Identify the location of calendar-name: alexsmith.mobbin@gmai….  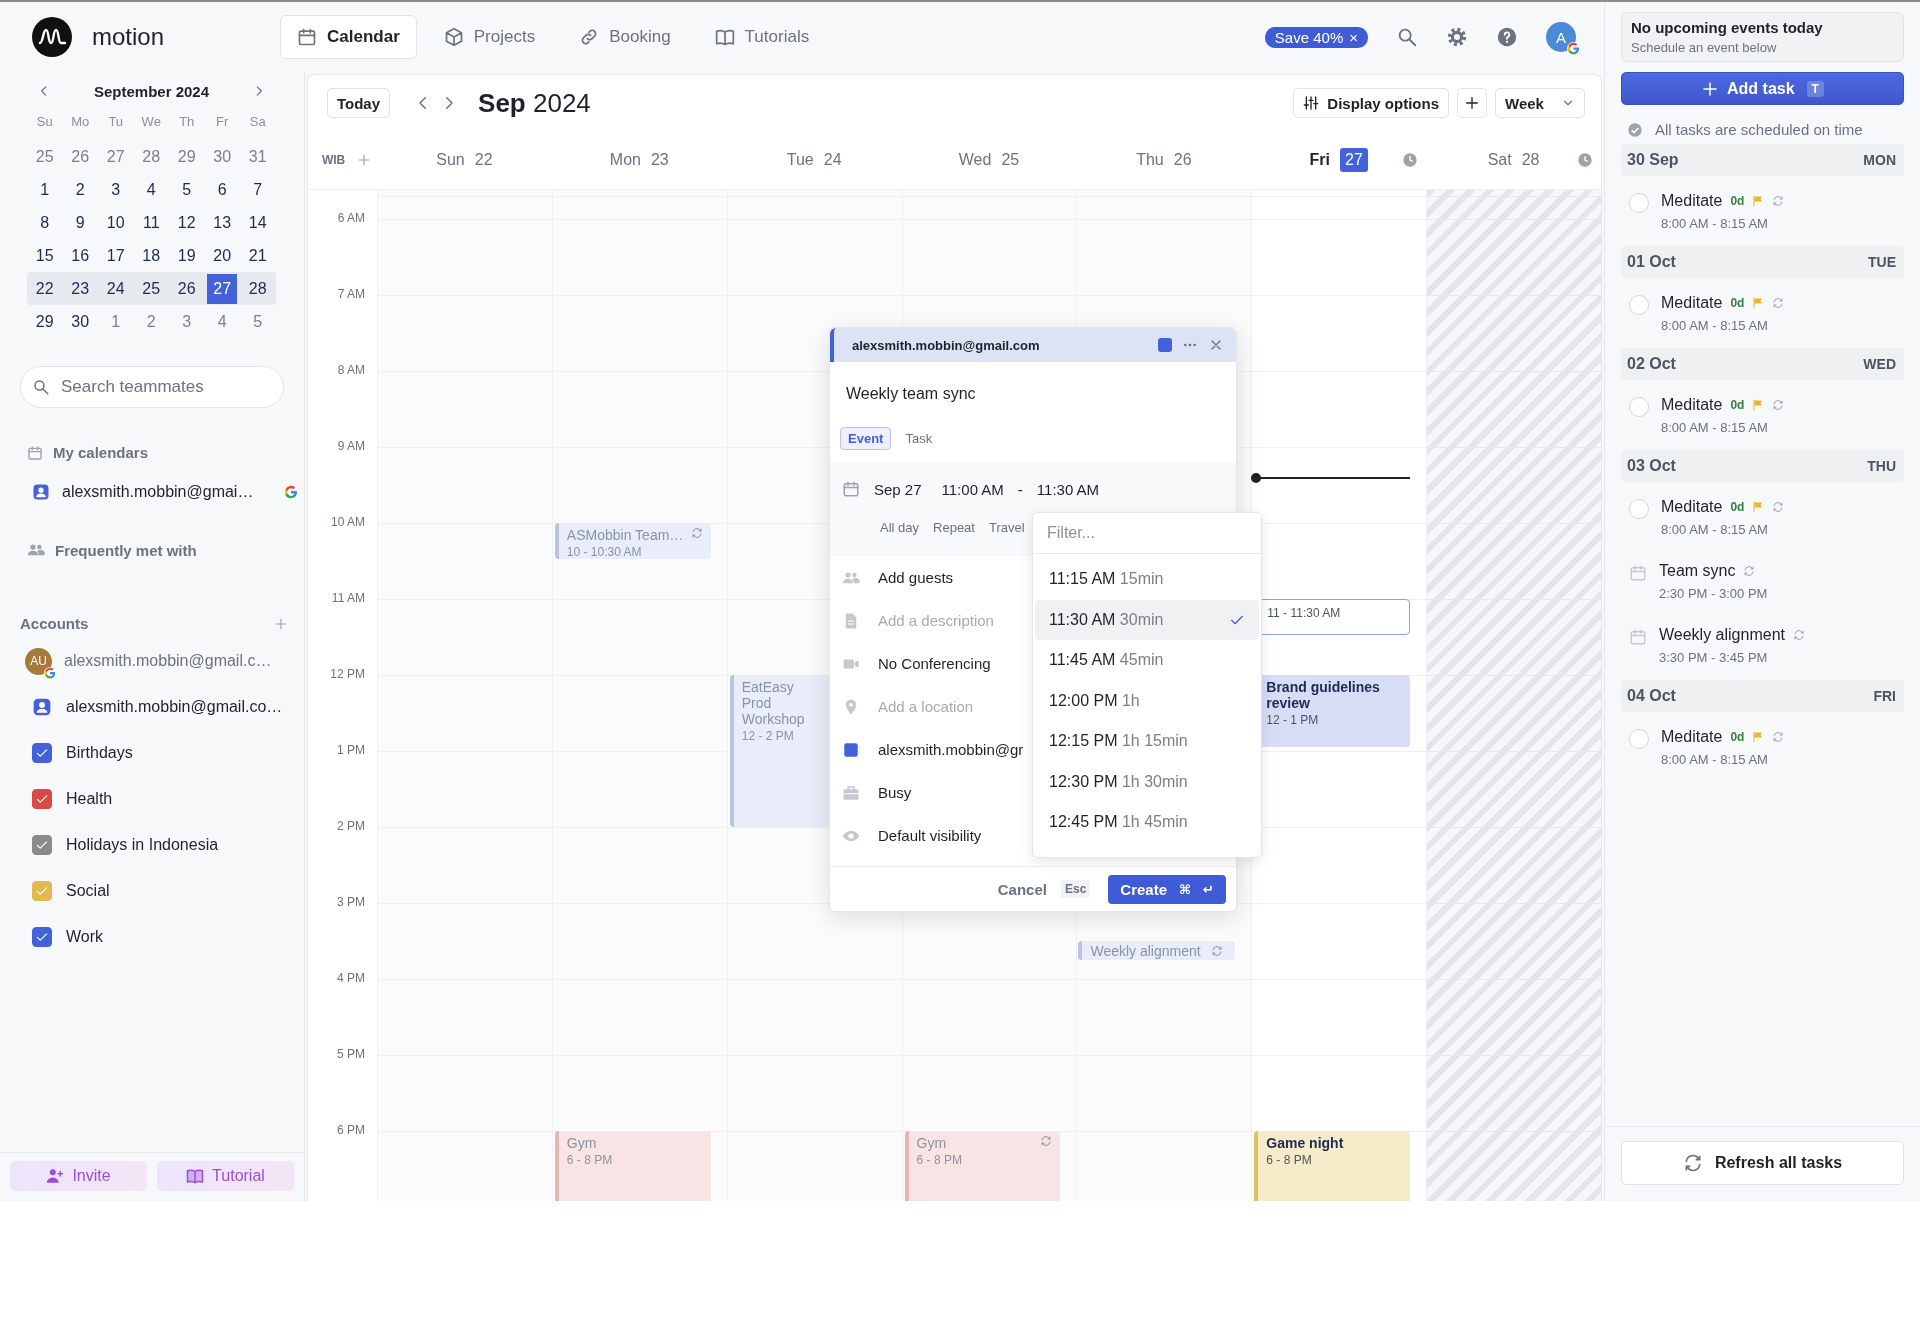
(167, 492).